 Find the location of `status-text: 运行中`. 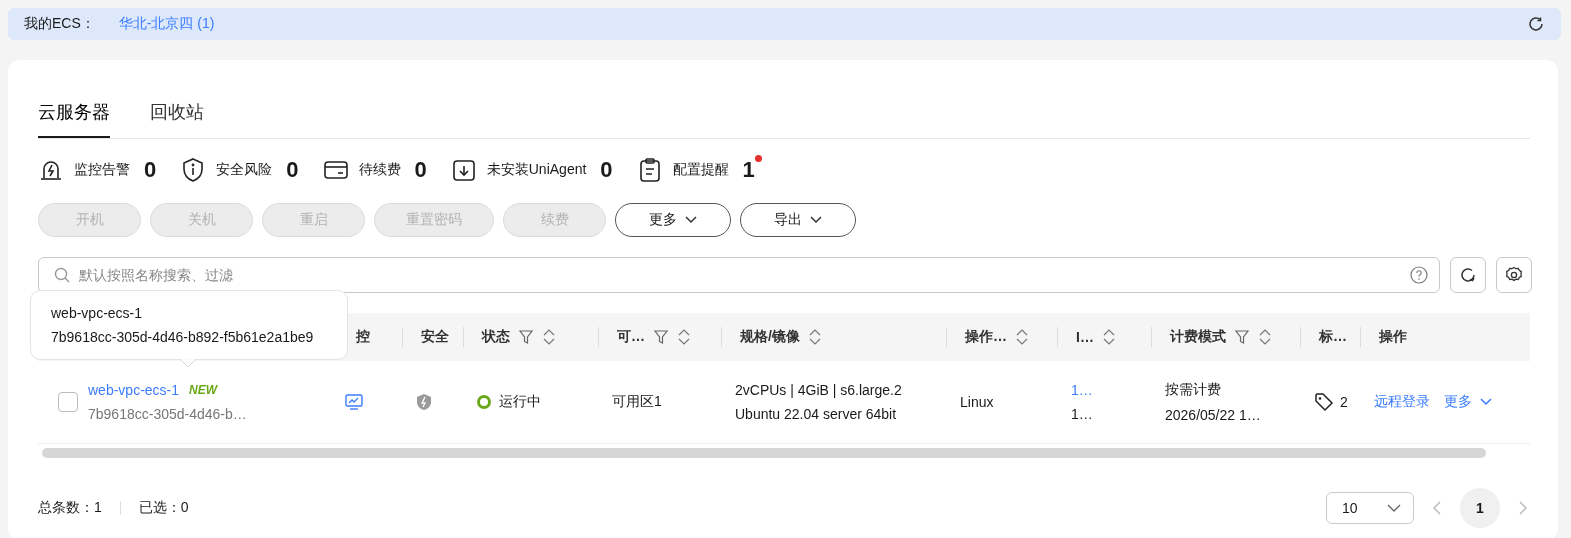

status-text: 运行中 is located at coordinates (520, 402).